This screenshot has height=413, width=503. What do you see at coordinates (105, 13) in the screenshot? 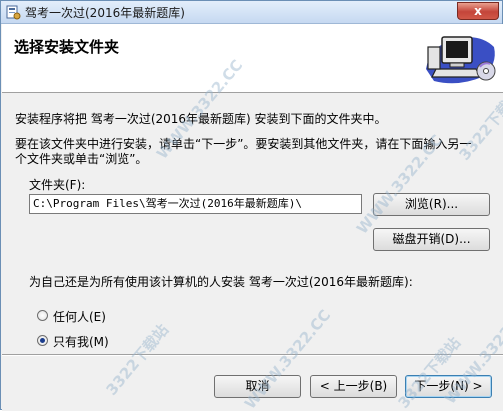
I see `window-title: 驾考一次过(2016年最新题库)` at bounding box center [105, 13].